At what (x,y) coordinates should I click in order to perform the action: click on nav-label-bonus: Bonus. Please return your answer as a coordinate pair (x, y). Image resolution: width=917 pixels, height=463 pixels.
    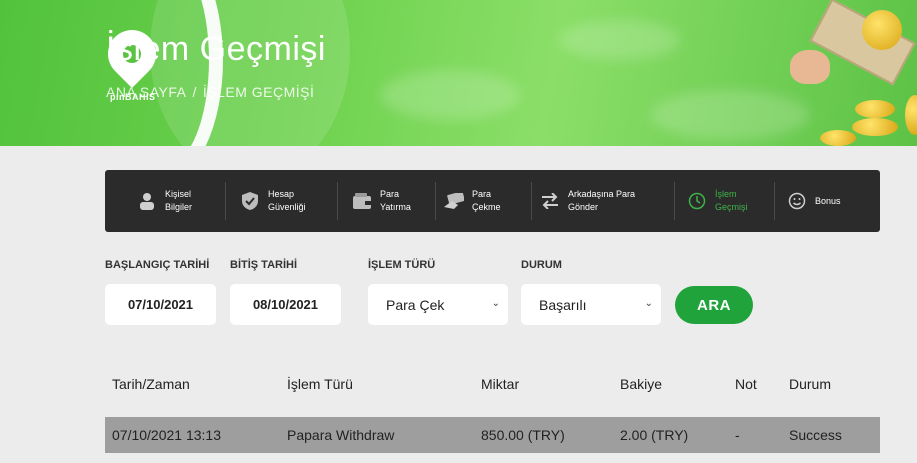
    Looking at the image, I should click on (828, 201).